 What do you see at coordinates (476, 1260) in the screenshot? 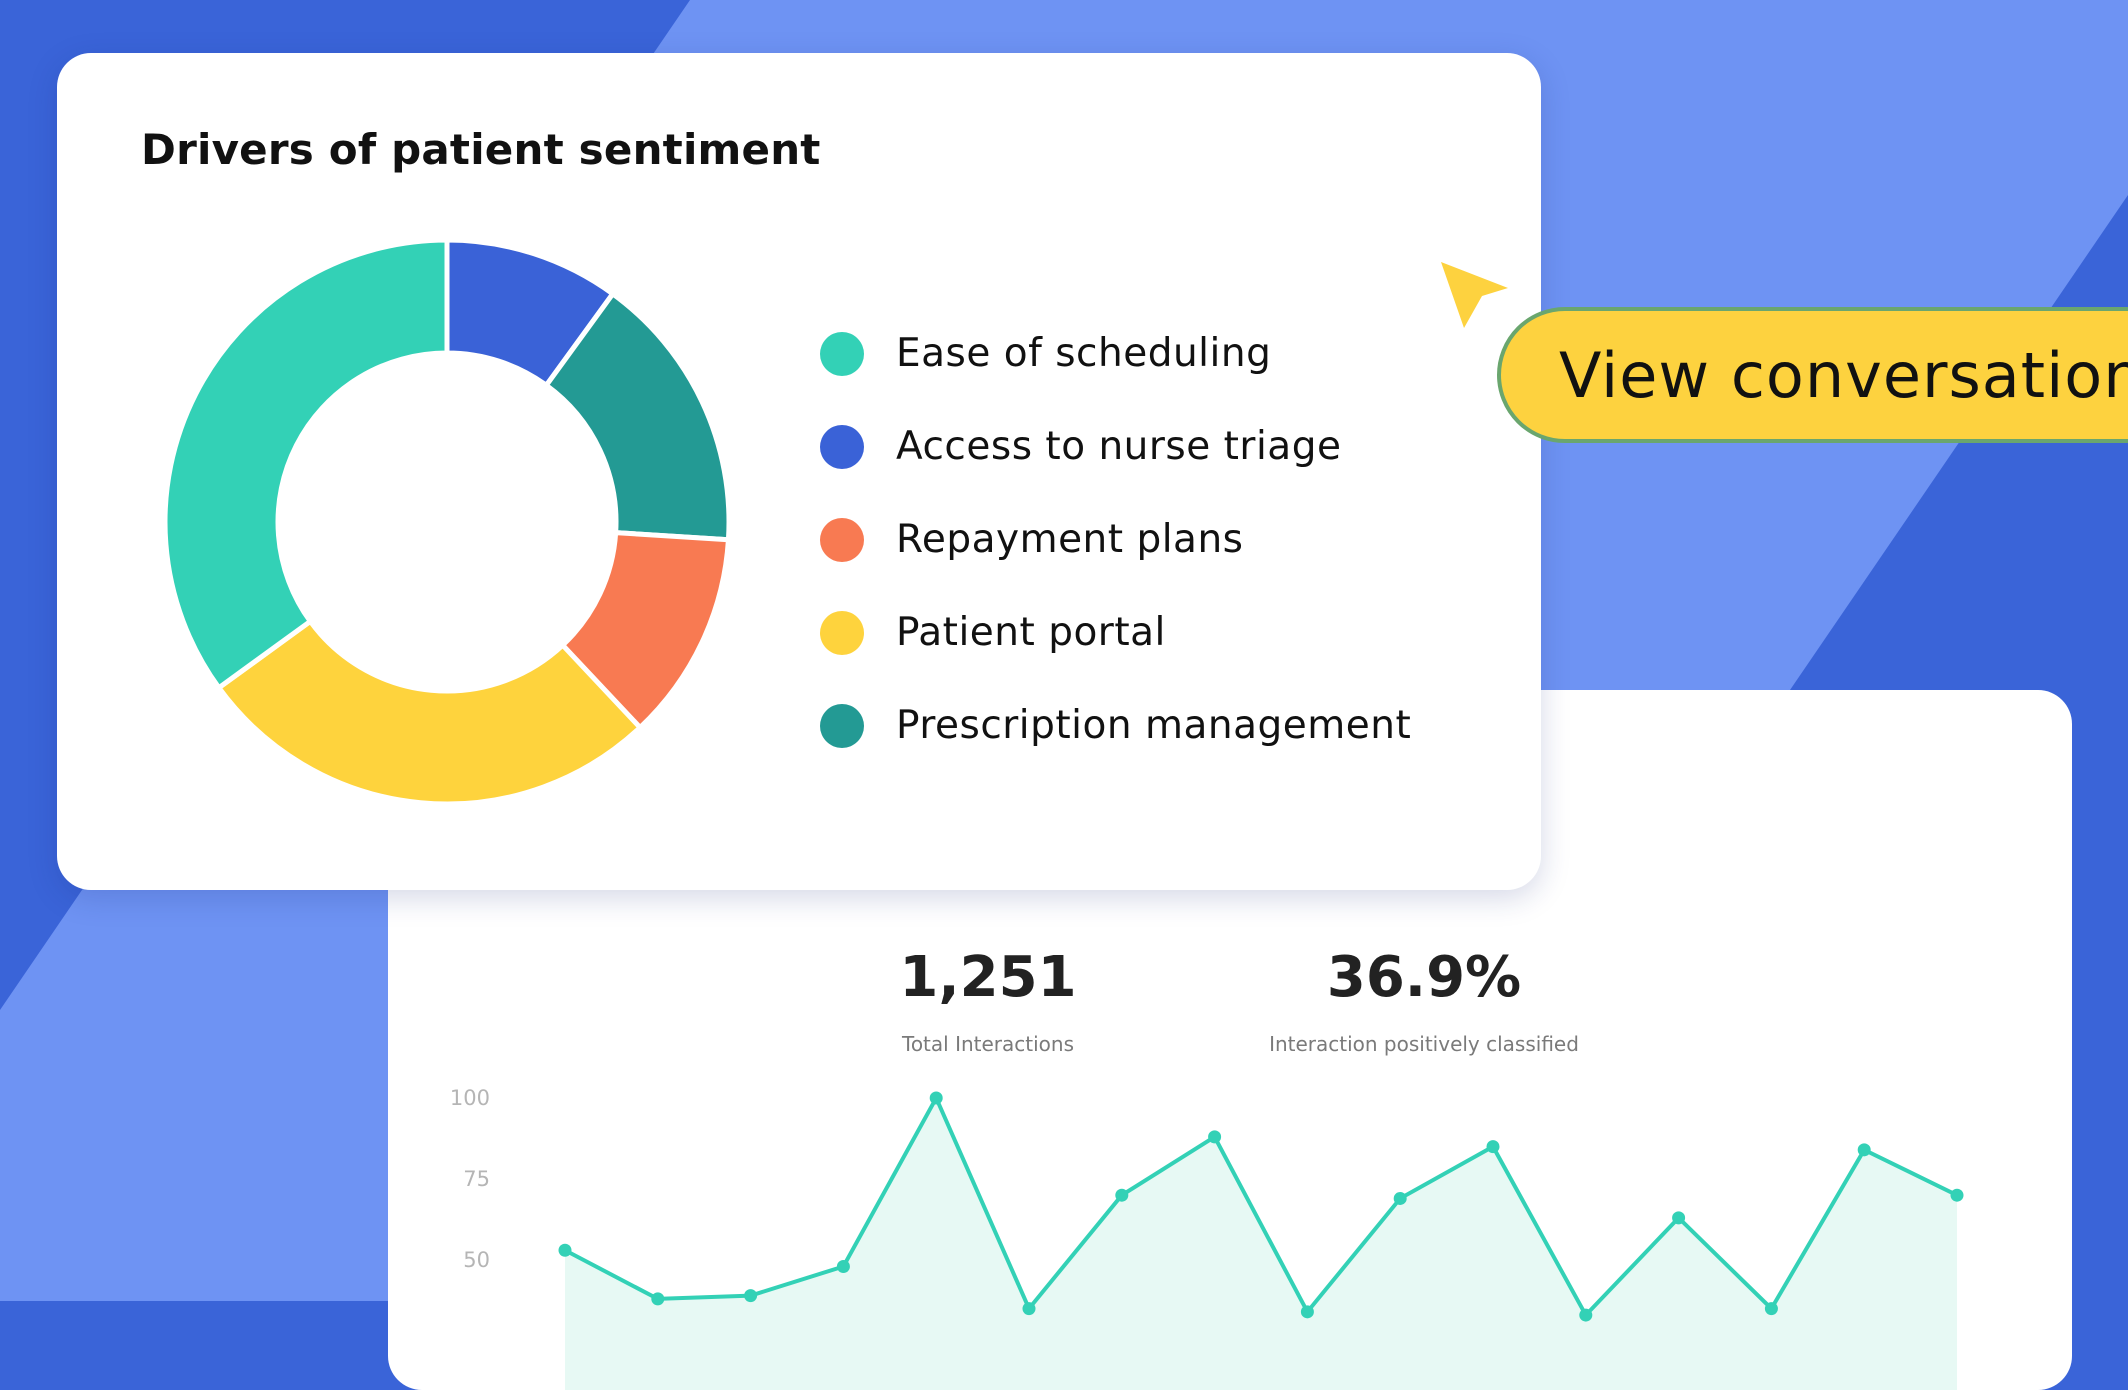
I see `y-tick-label: 50` at bounding box center [476, 1260].